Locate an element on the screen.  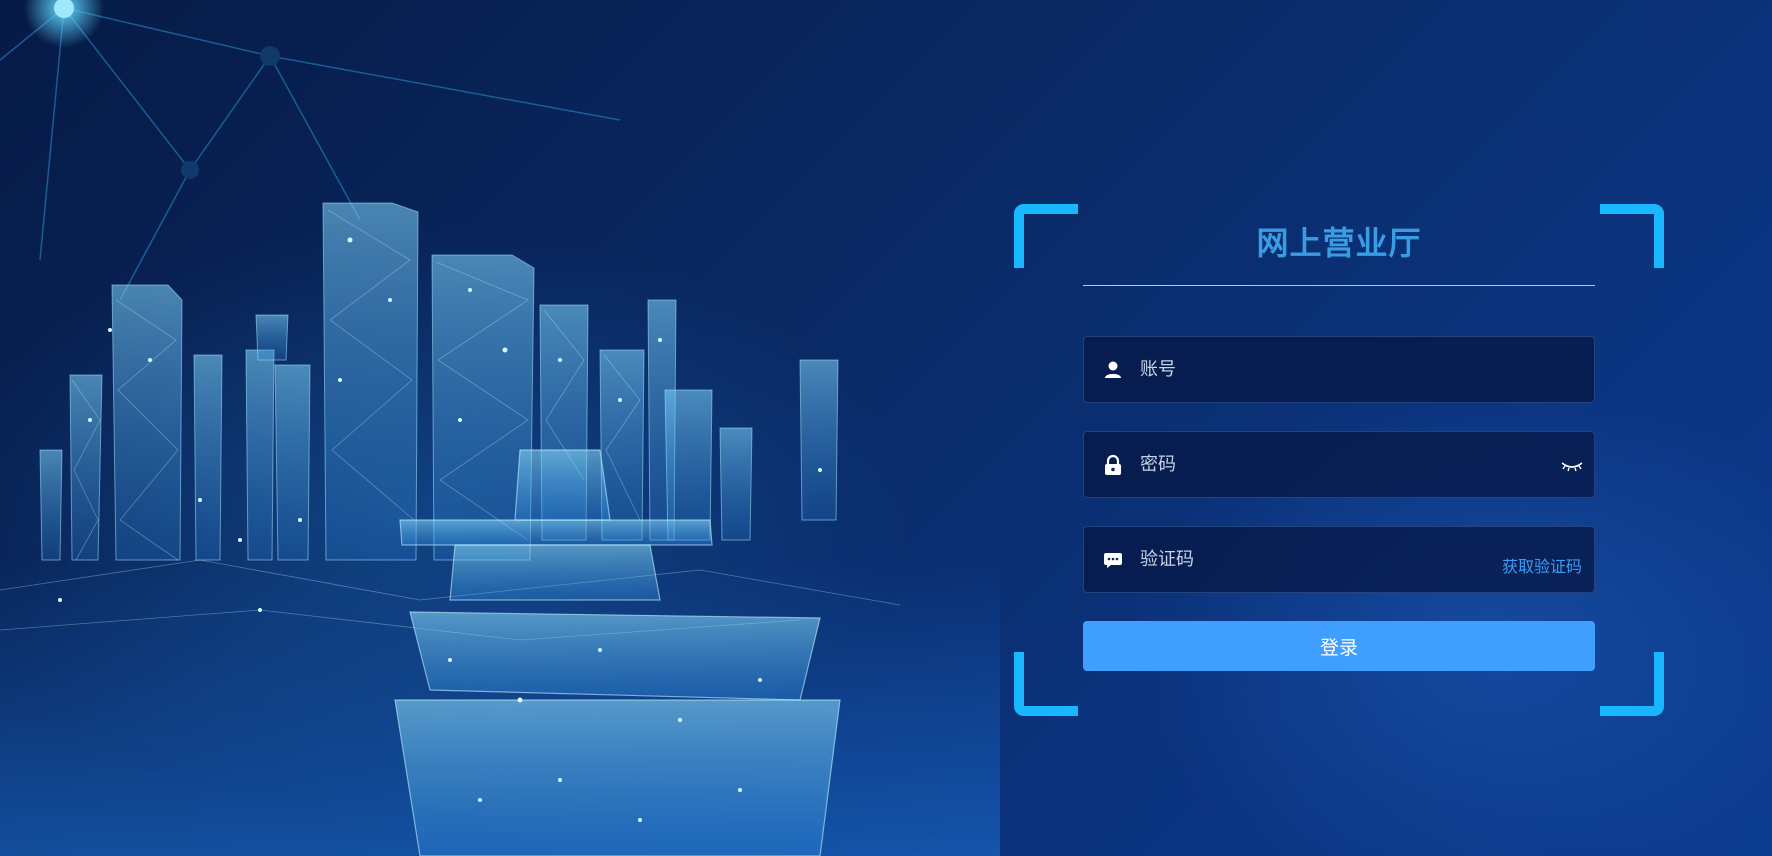
title-divider is located at coordinates (1339, 285).